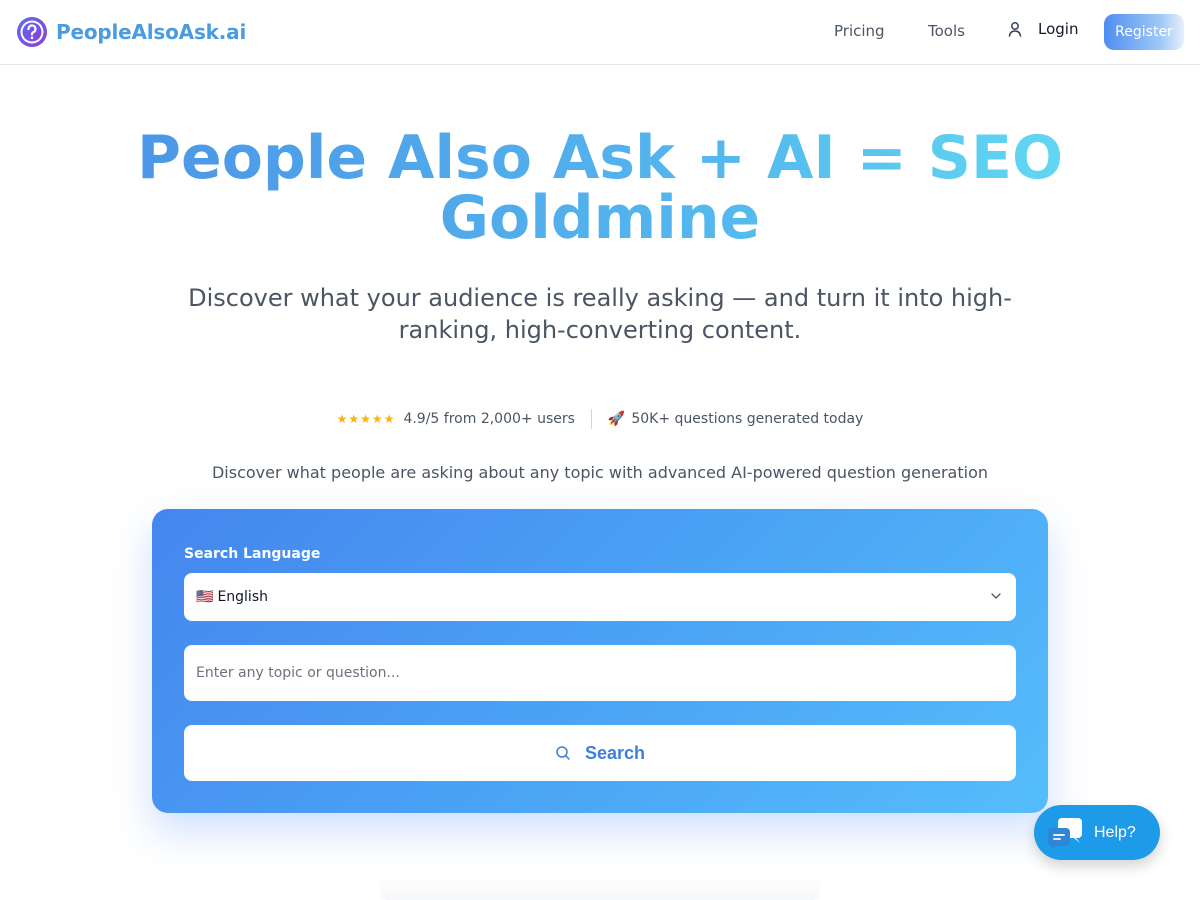 This screenshot has height=900, width=1200. I want to click on rating-text: 4.9/5 from 2,000+ users, so click(489, 419).